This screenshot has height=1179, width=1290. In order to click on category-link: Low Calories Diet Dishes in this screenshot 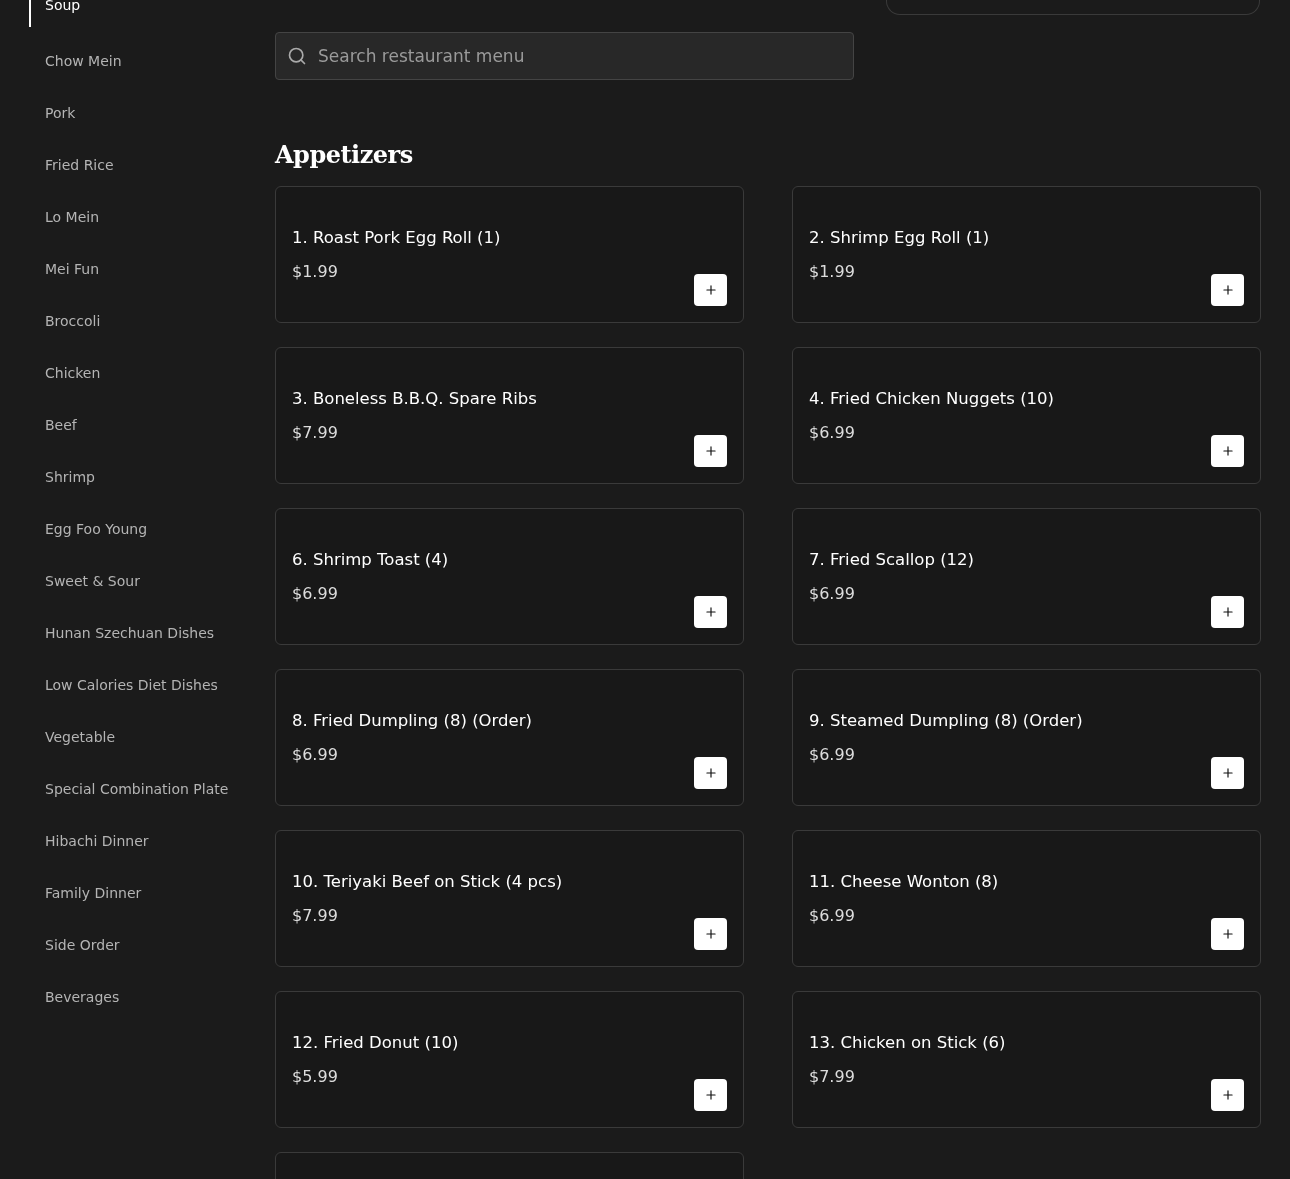, I will do `click(152, 685)`.